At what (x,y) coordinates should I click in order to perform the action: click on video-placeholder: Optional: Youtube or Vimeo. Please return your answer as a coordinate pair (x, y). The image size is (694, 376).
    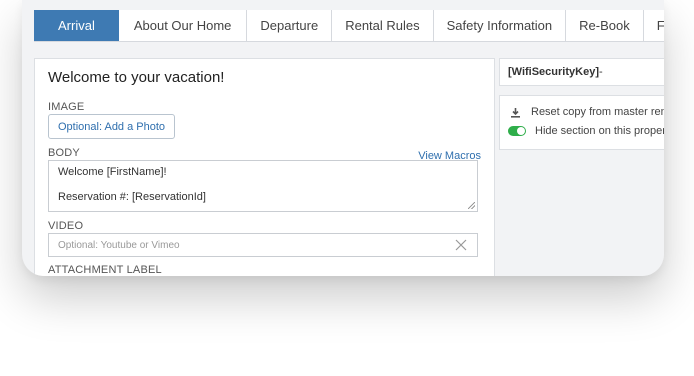
    Looking at the image, I should click on (119, 245).